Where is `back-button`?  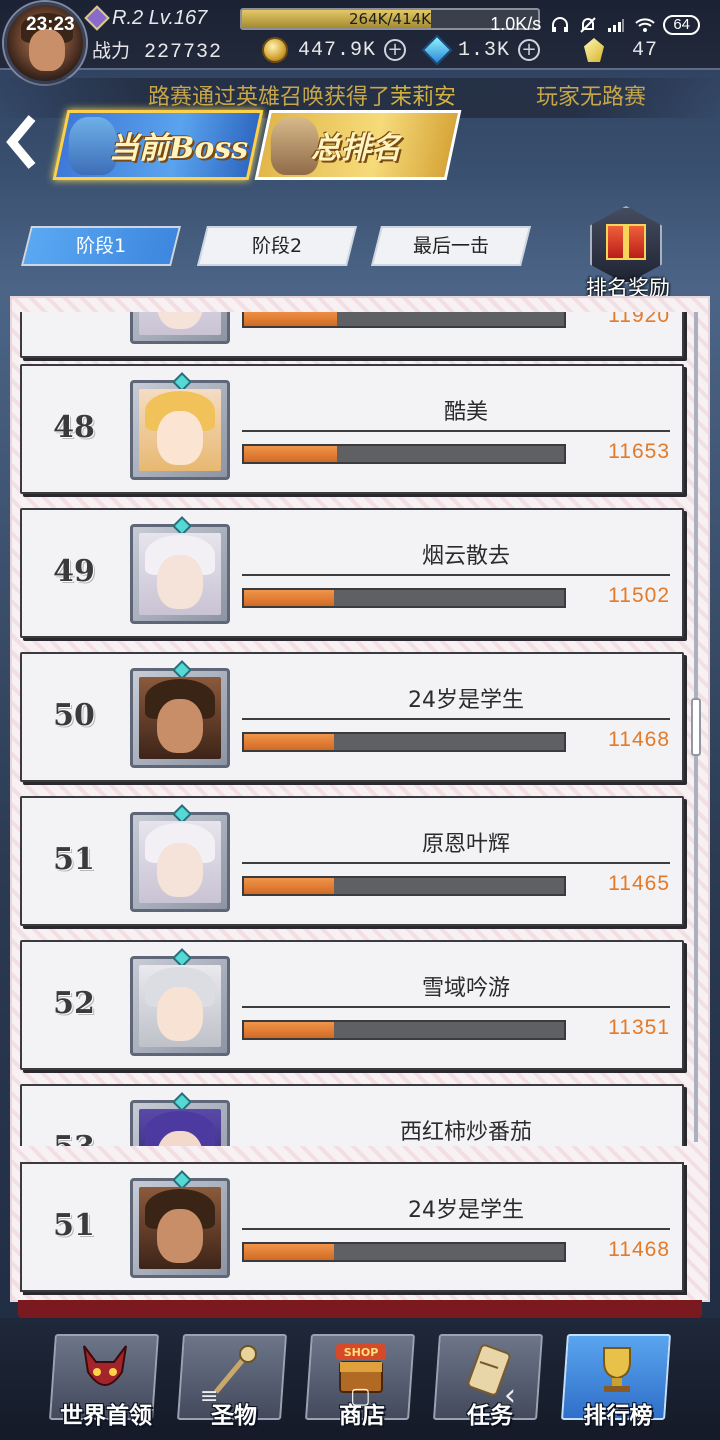
back-button is located at coordinates (24, 144).